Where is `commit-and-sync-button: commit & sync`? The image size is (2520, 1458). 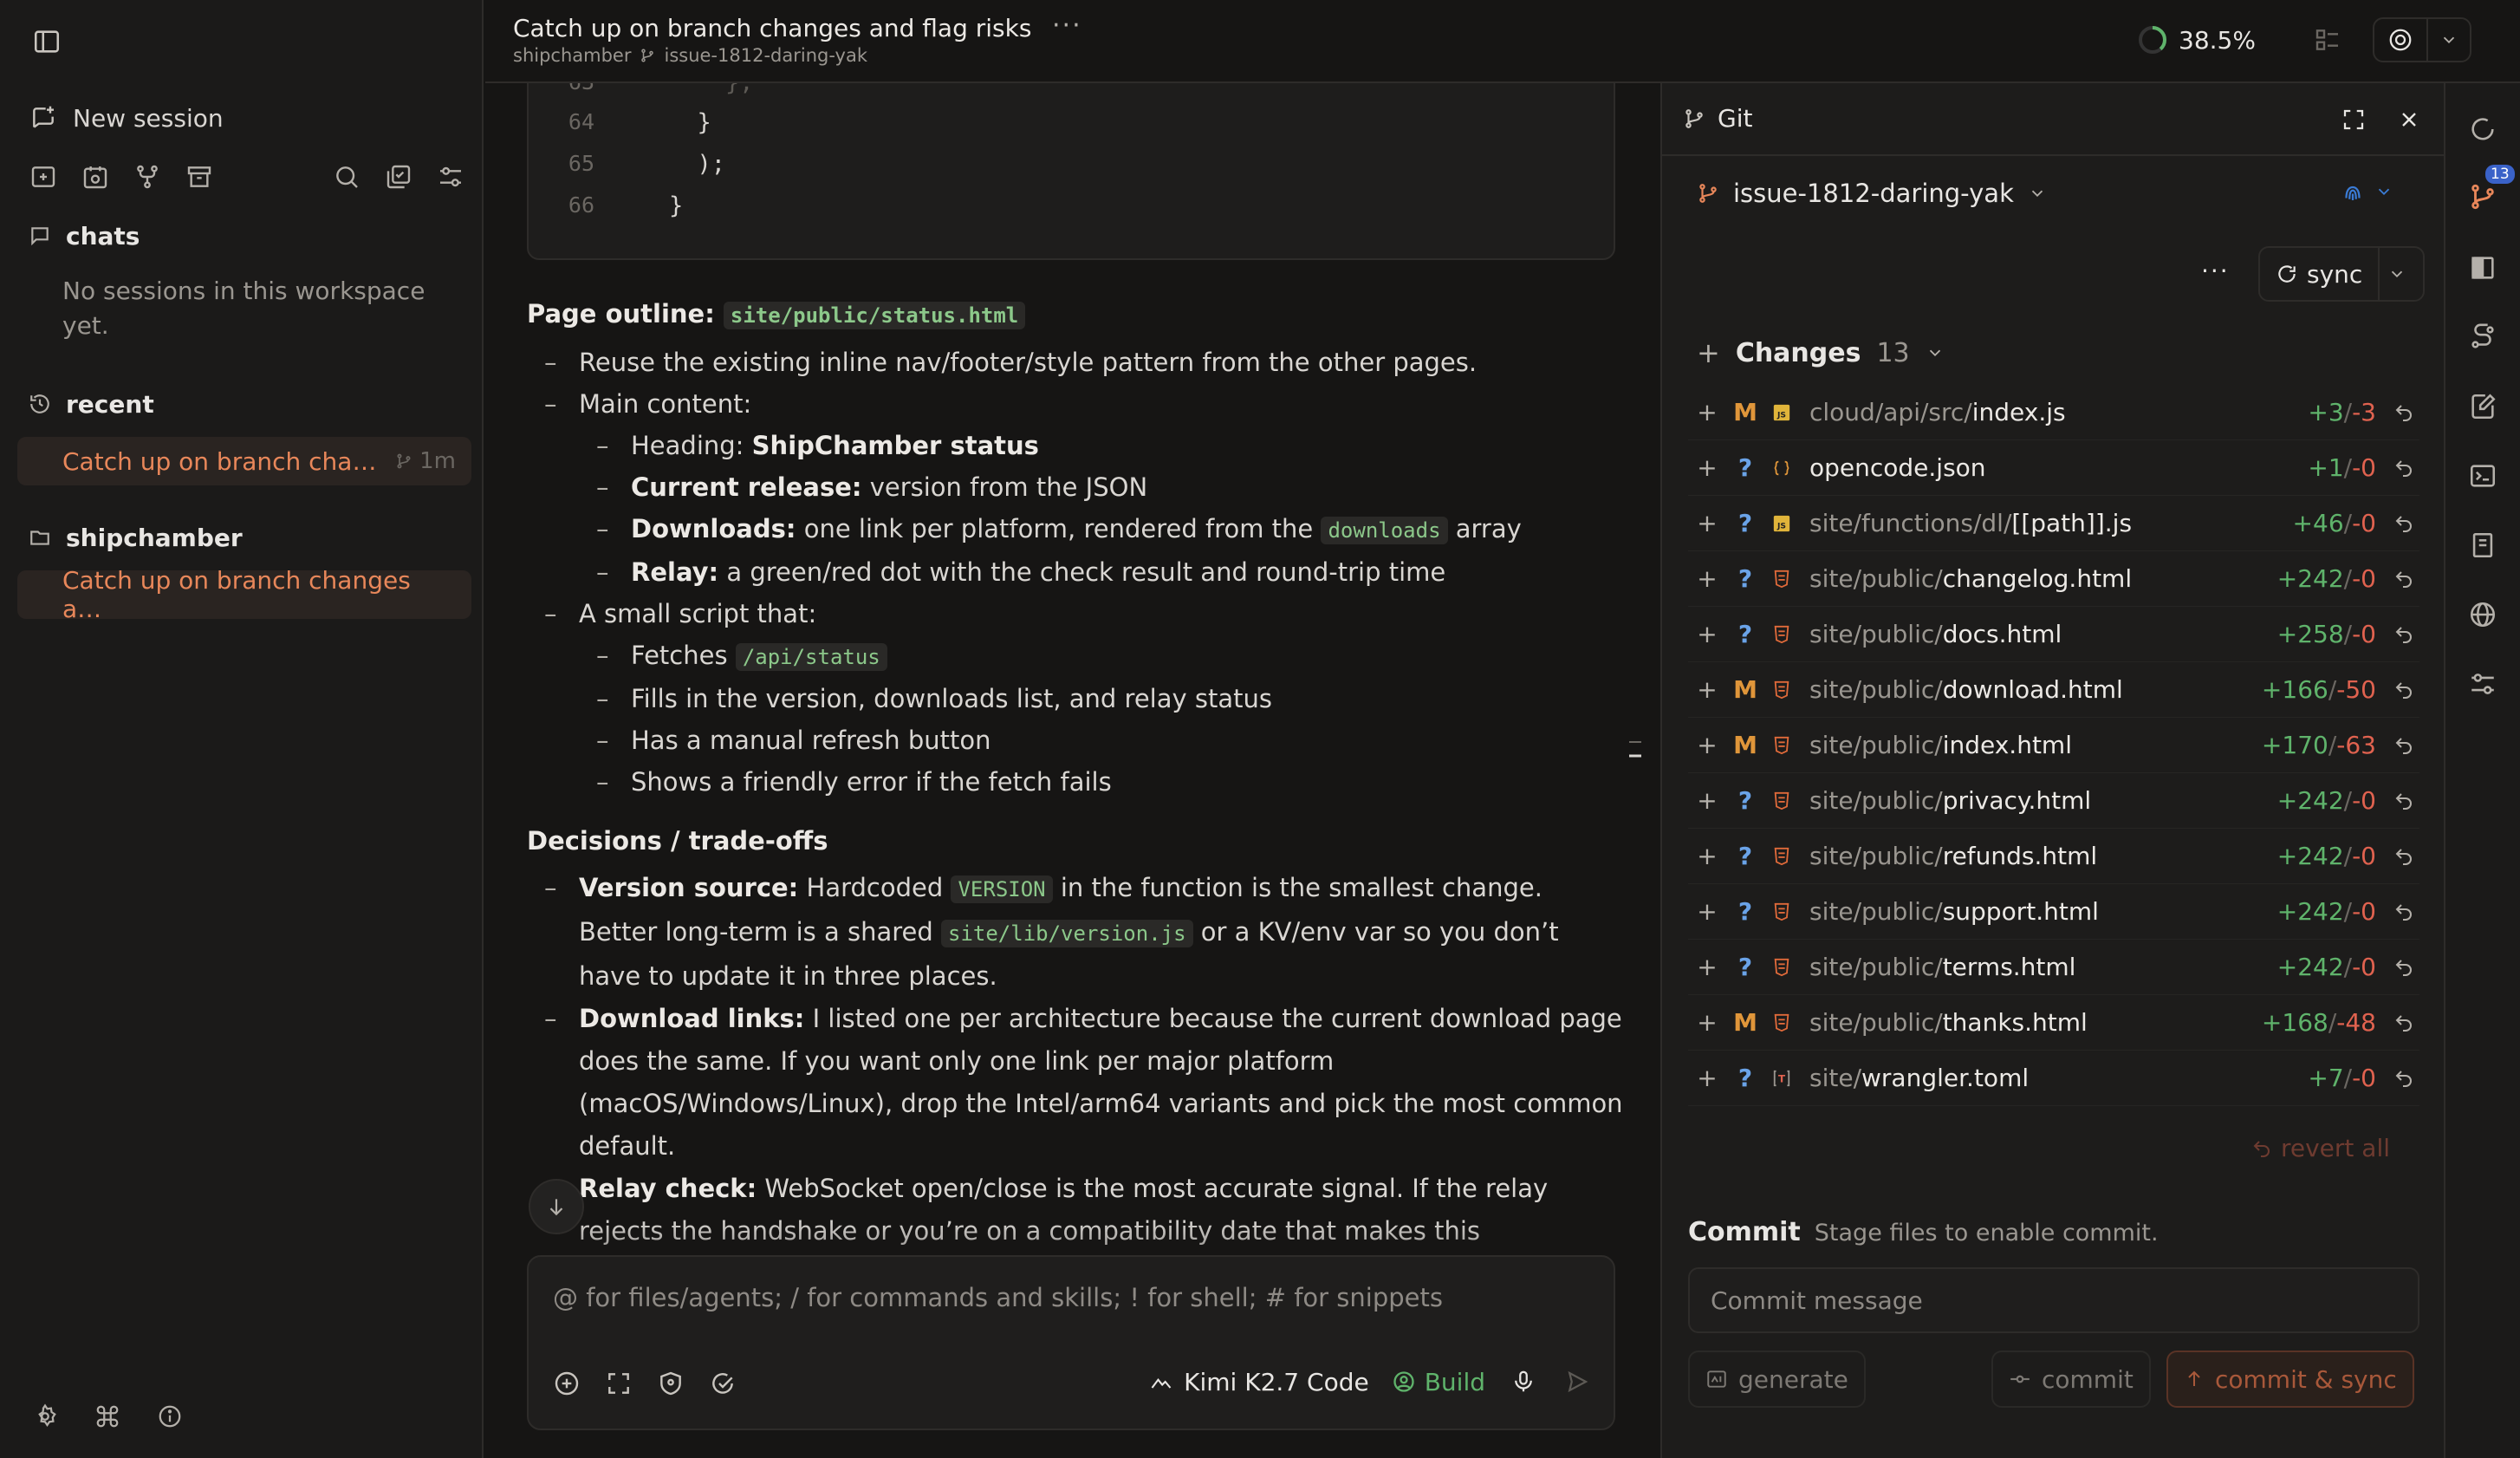 commit-and-sync-button: commit & sync is located at coordinates (2290, 1379).